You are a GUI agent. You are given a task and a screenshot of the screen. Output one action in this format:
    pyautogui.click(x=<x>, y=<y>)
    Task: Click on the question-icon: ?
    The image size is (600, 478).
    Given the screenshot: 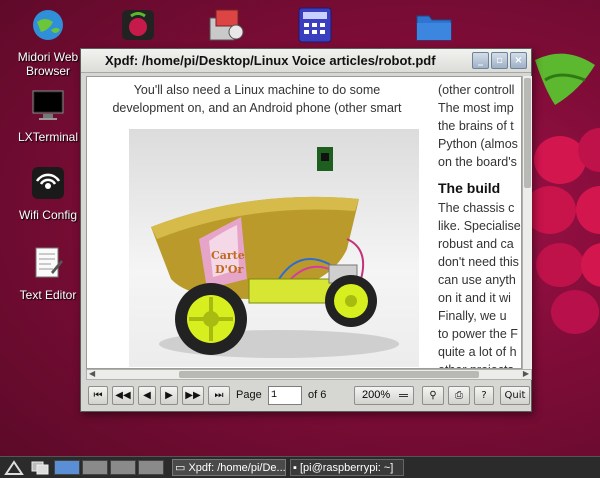 What is the action you would take?
    pyautogui.click(x=484, y=395)
    